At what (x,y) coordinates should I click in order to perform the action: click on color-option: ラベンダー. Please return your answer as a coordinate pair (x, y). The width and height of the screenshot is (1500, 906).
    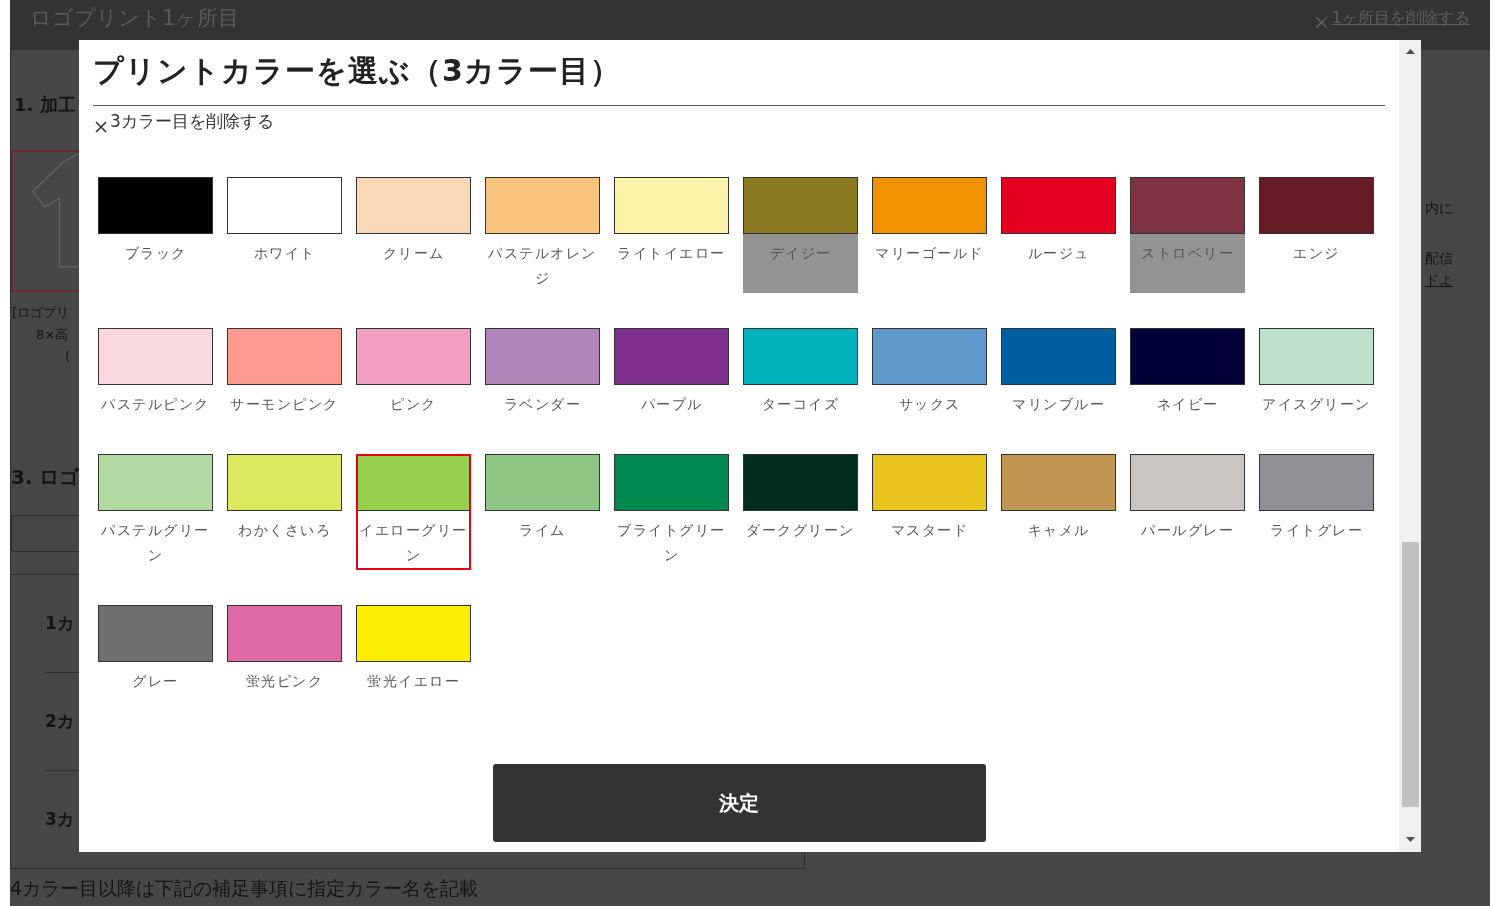
    Looking at the image, I should click on (542, 373).